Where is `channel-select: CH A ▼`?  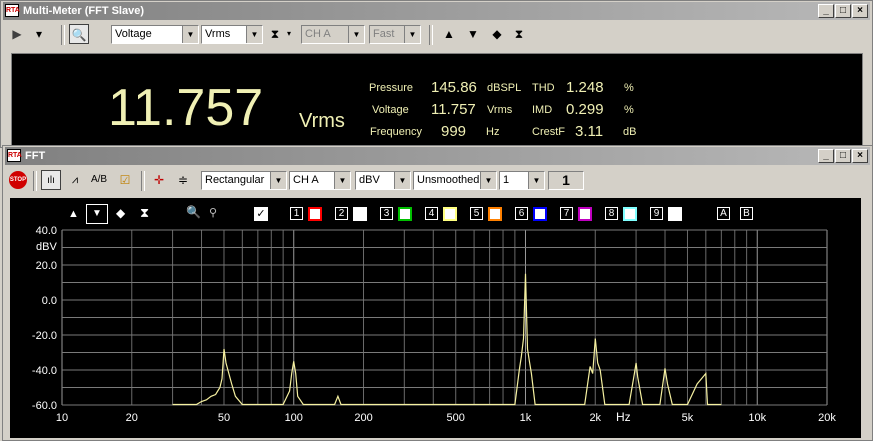
channel-select: CH A ▼ is located at coordinates (333, 34).